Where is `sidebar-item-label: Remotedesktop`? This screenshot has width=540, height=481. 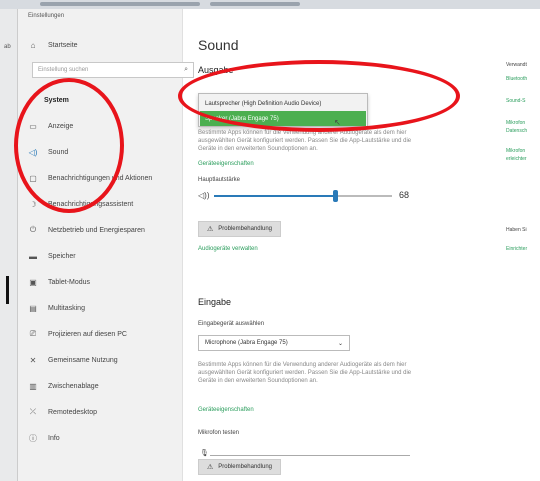
sidebar-item-label: Remotedesktop is located at coordinates (73, 412).